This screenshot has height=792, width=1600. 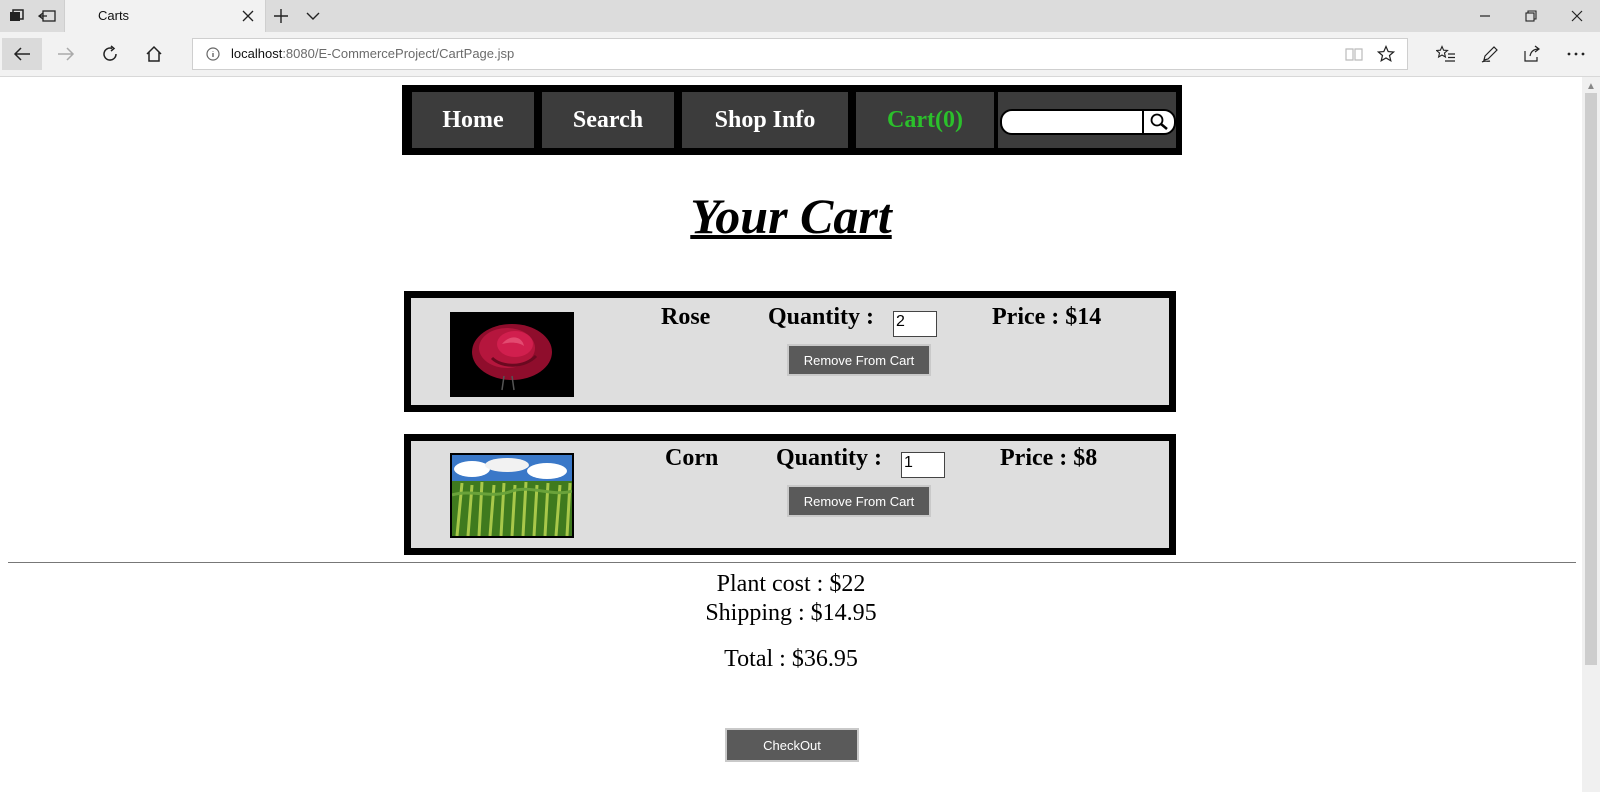 I want to click on forward-button, so click(x=66, y=54).